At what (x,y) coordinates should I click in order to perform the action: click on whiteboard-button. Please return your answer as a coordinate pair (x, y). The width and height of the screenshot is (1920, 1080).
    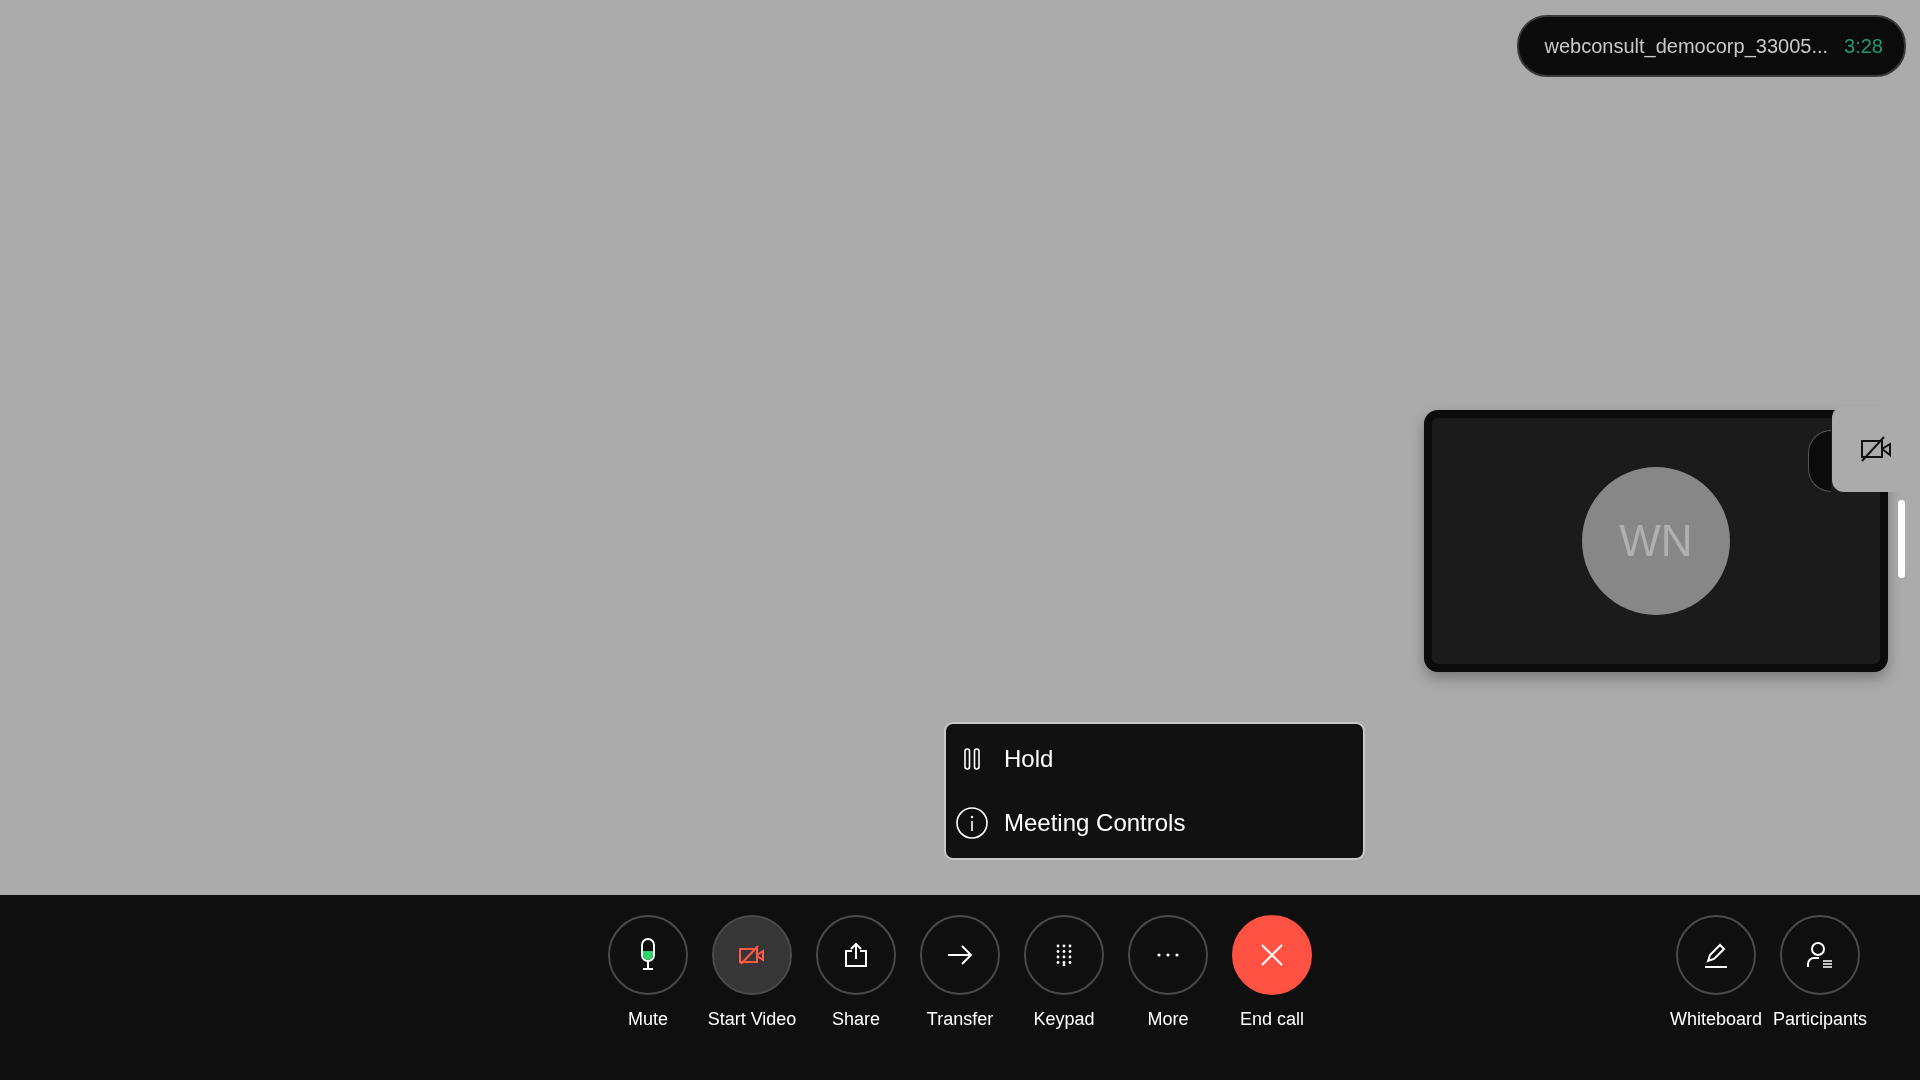
    Looking at the image, I should click on (1716, 955).